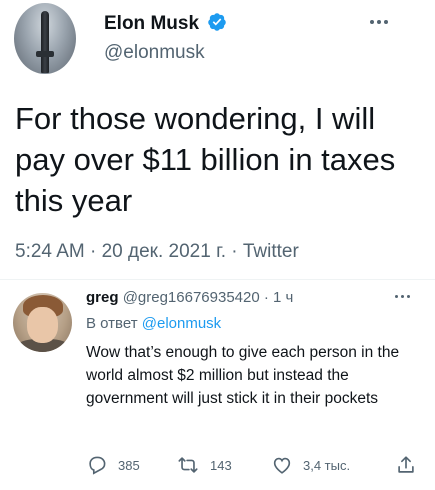 The image size is (435, 490). Describe the element at coordinates (45, 42) in the screenshot. I see `starship-rocket-image` at that location.